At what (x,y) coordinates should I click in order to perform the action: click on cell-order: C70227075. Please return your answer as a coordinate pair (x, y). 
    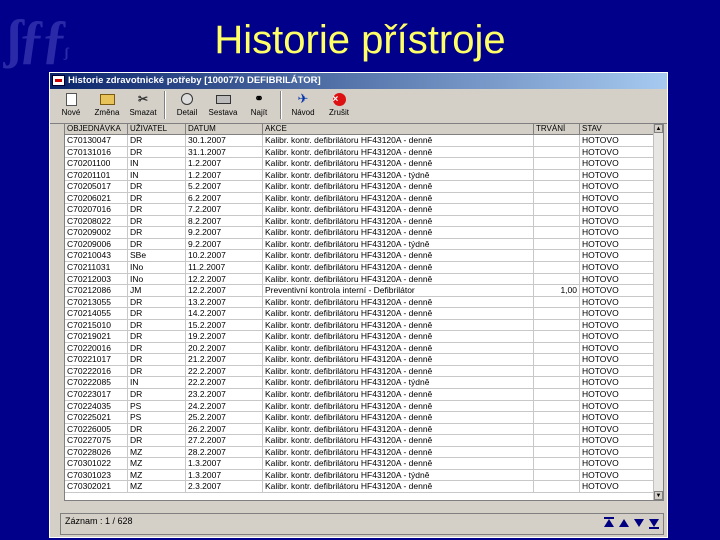
    Looking at the image, I should click on (96, 440).